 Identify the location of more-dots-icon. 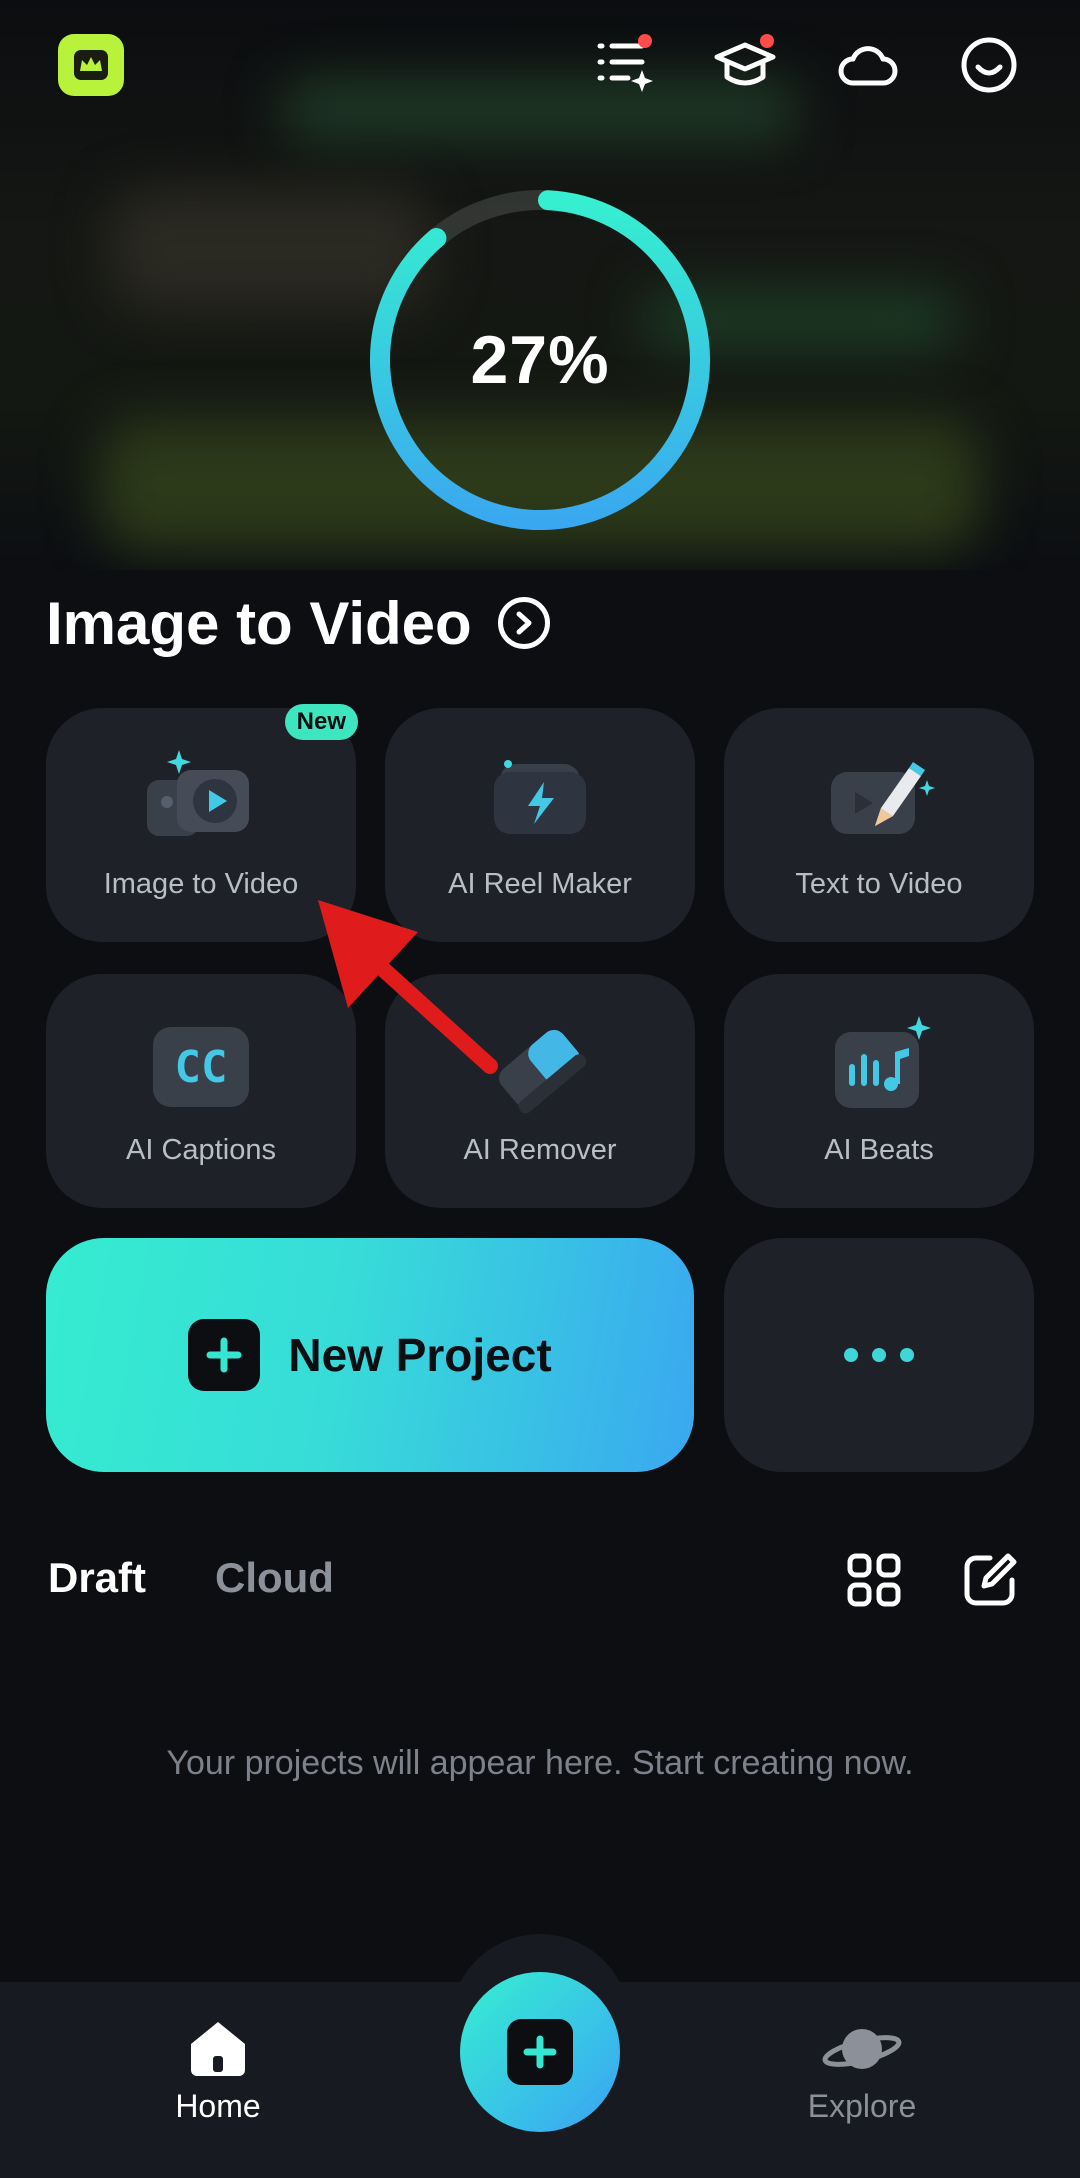
(851, 1355).